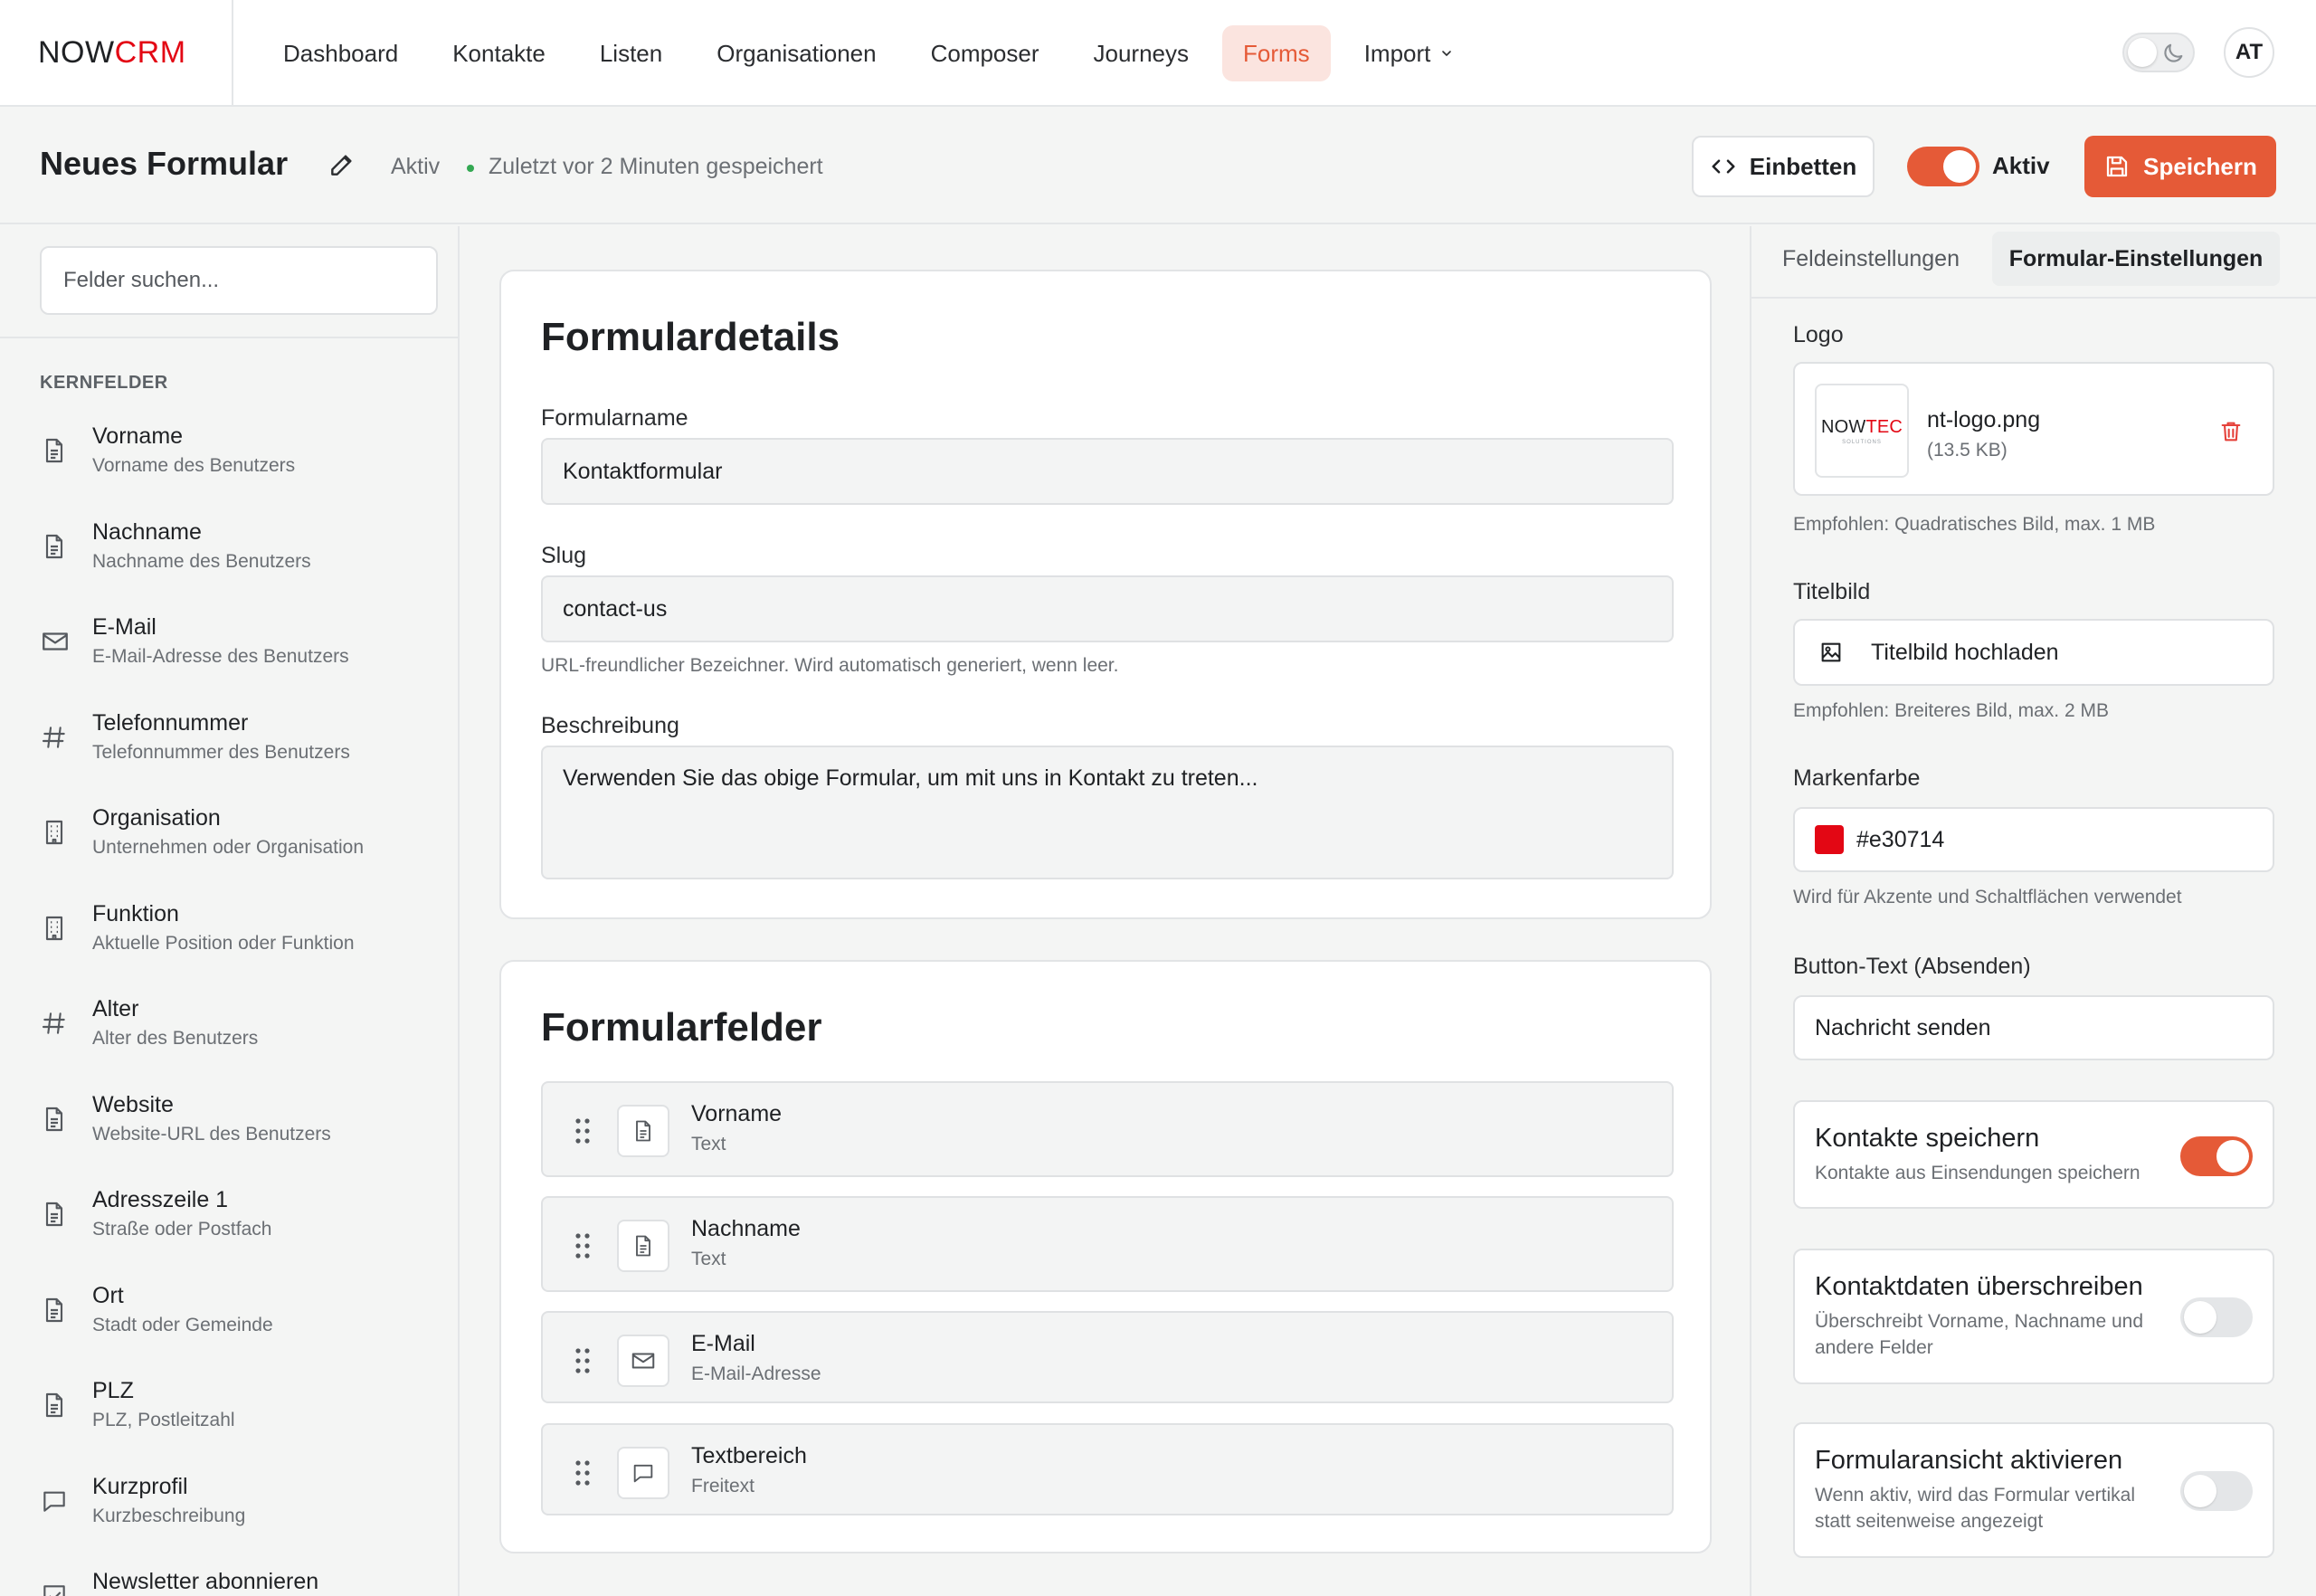  I want to click on toggle-desc: Kontakte aus Einsendungen speichern, so click(1977, 1173).